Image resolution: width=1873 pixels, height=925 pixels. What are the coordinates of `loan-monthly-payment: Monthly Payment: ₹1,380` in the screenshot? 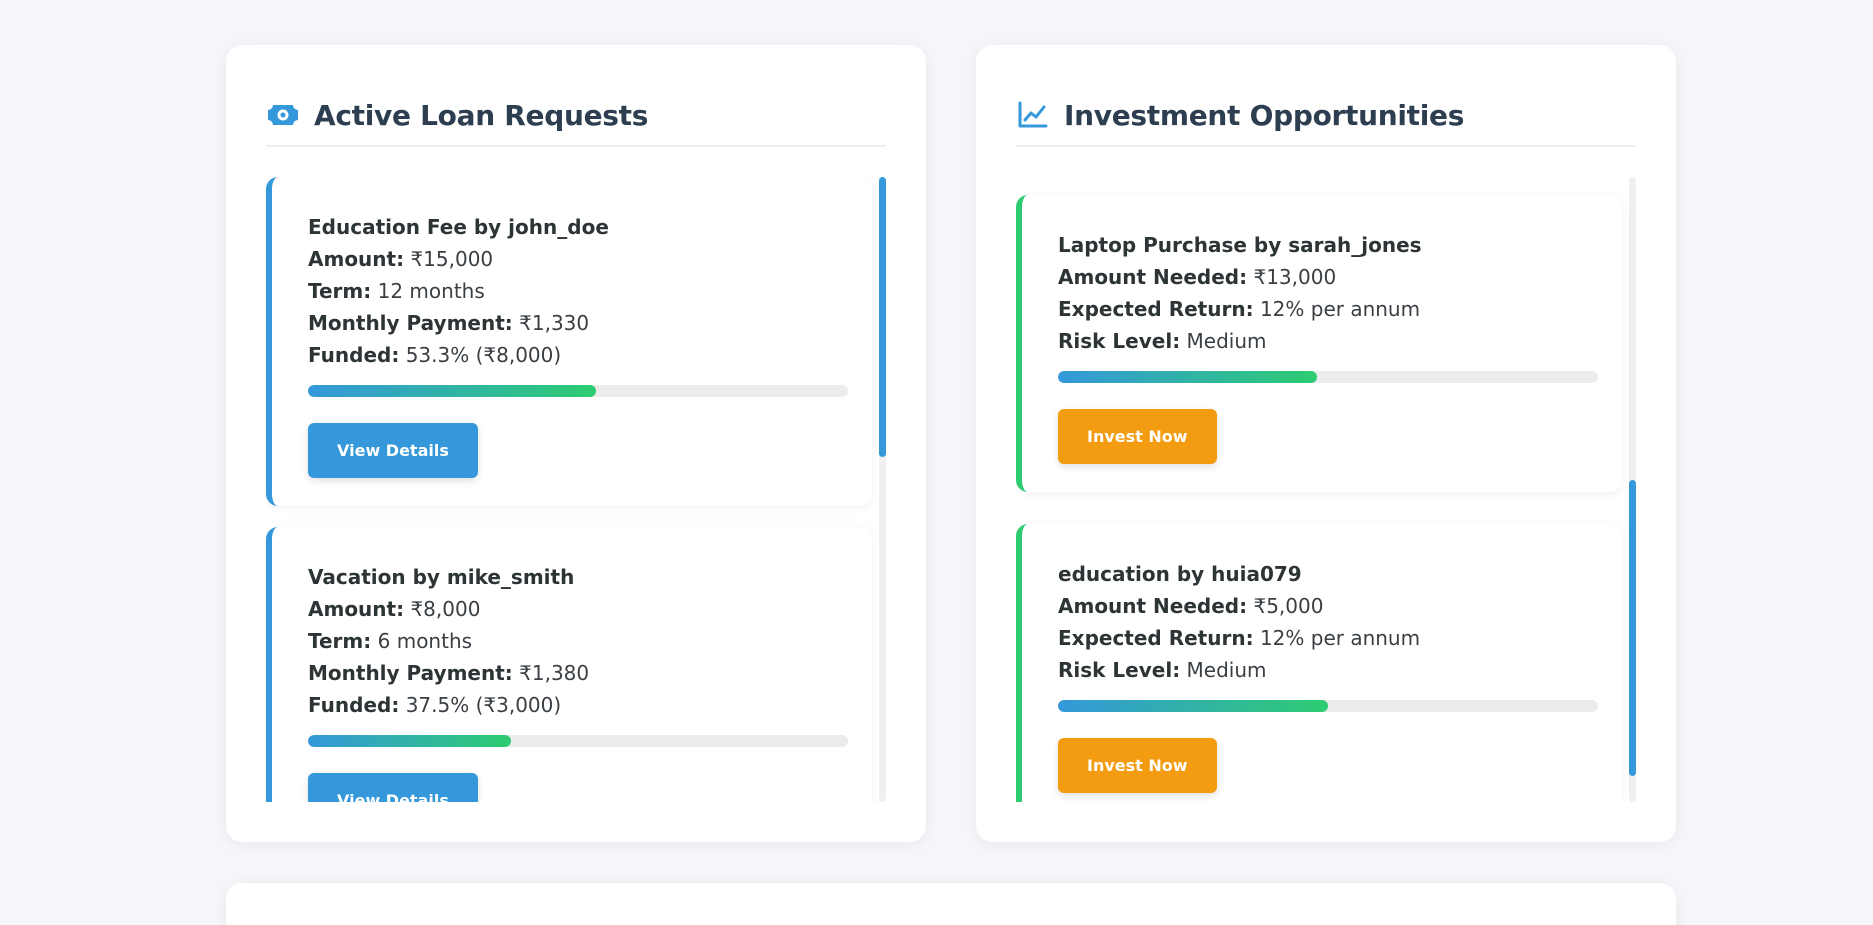 It's located at (449, 673).